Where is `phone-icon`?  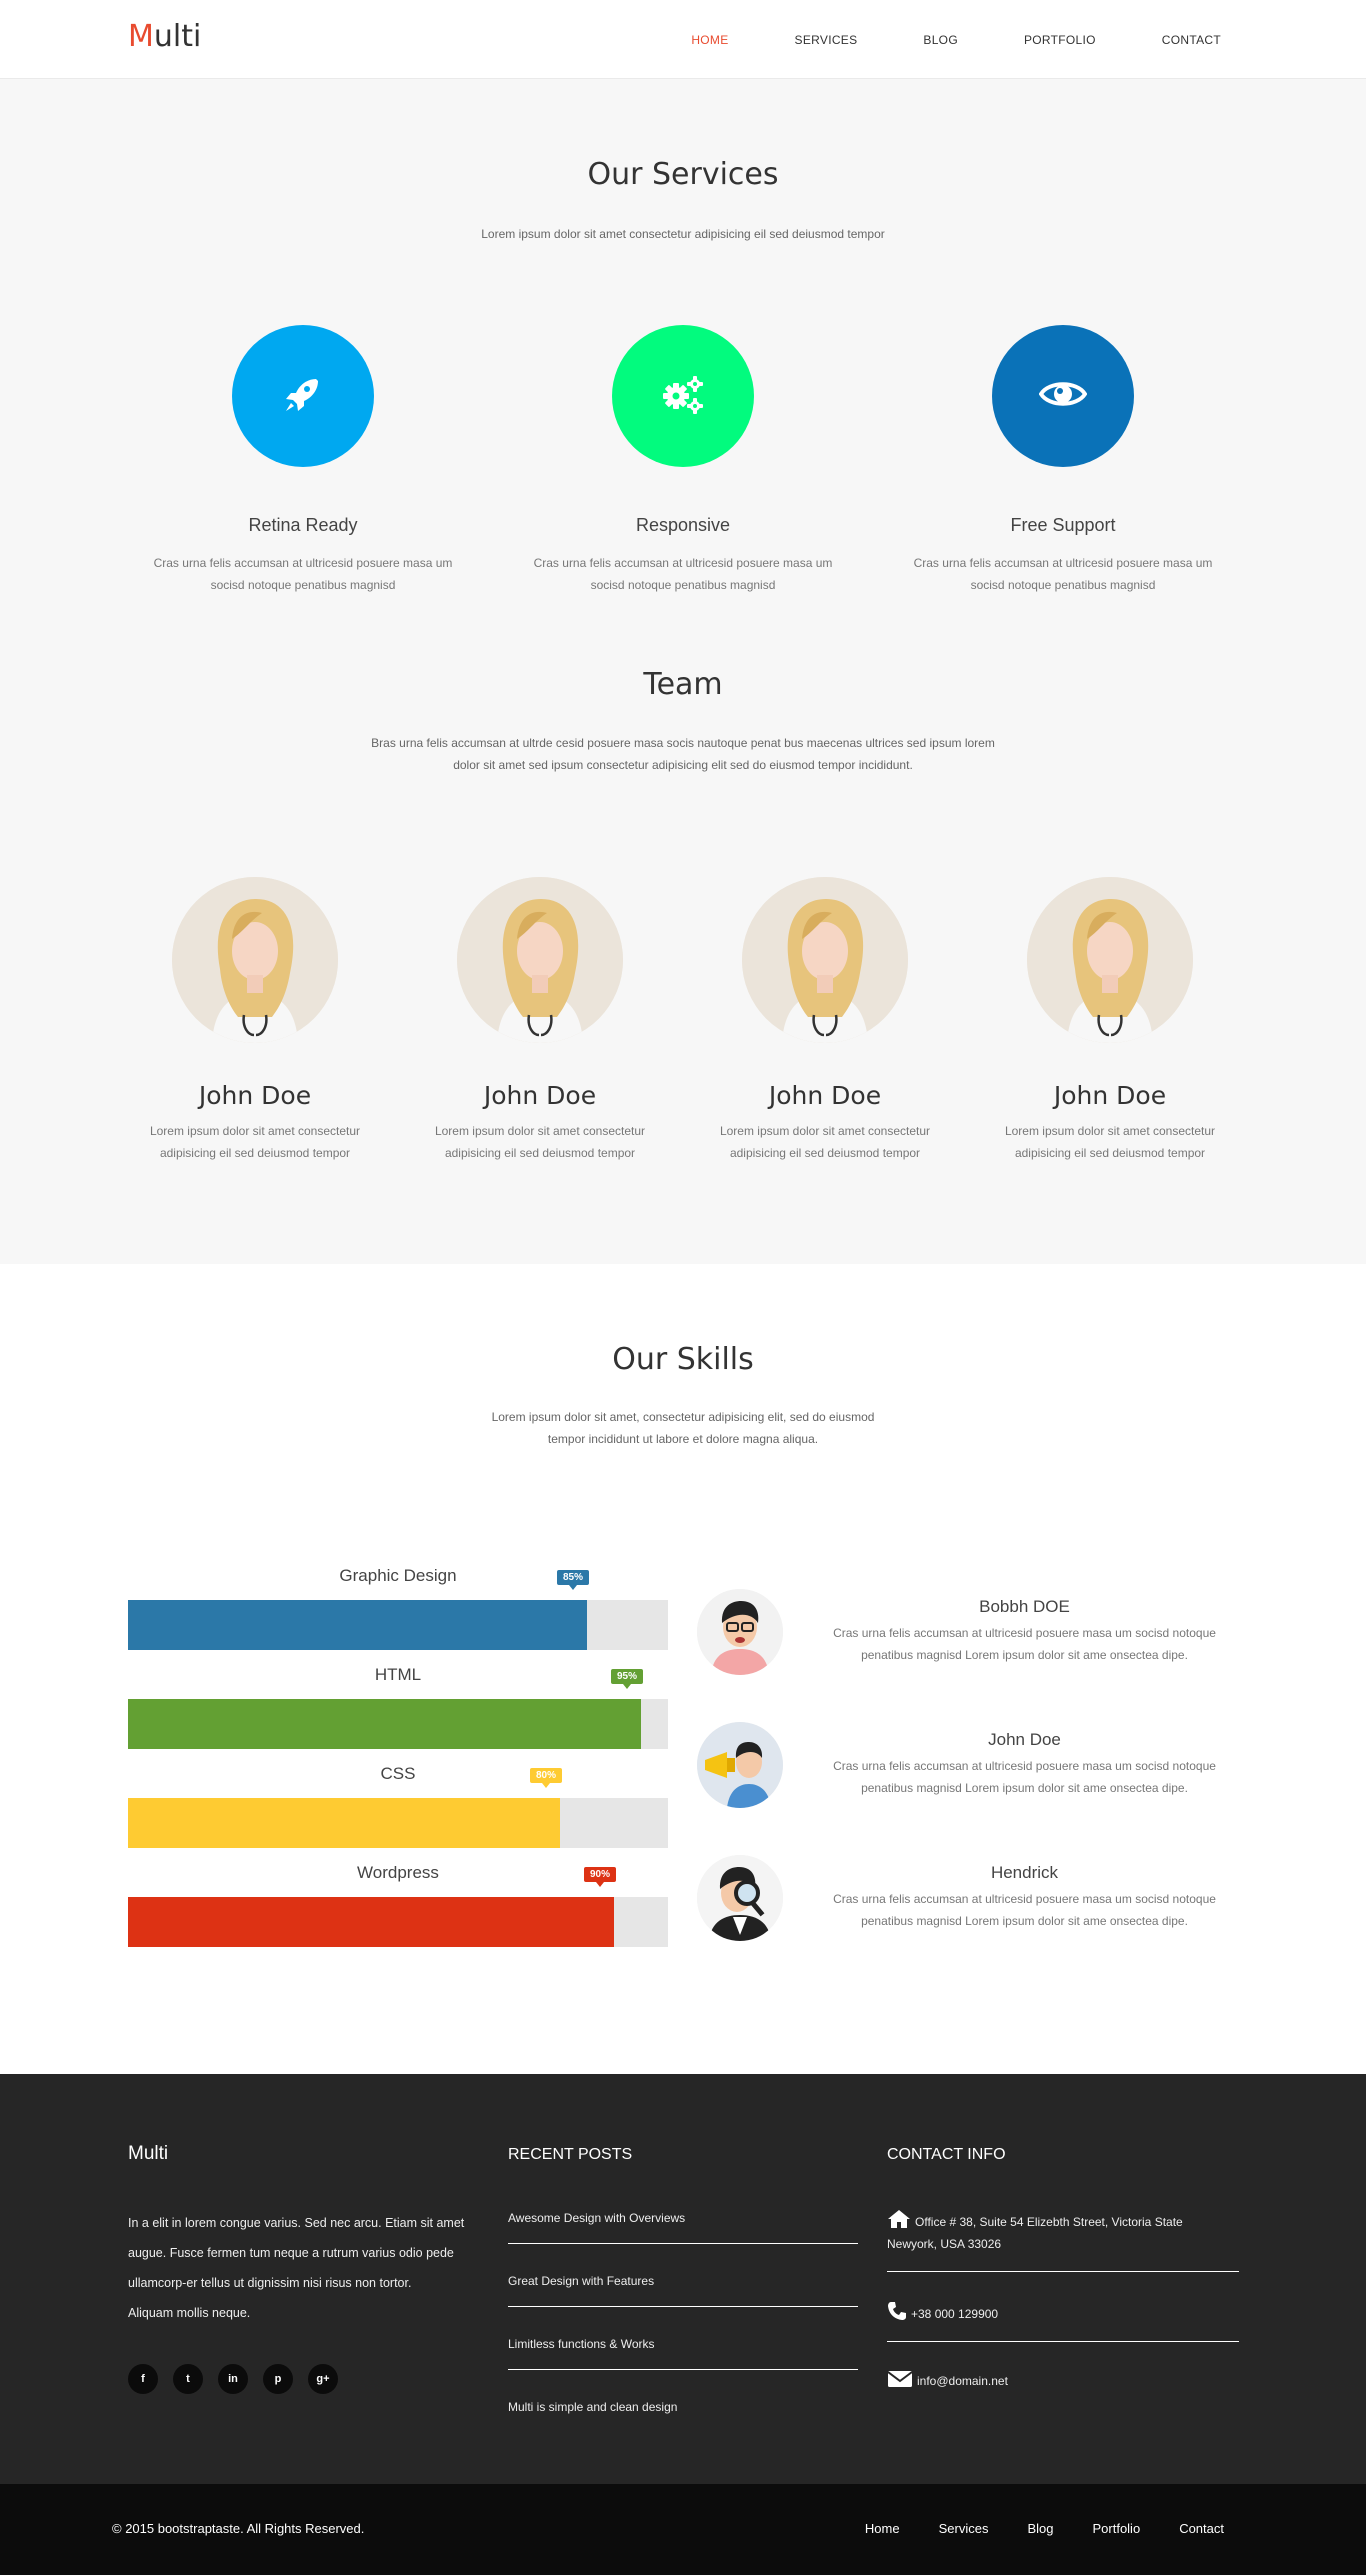
phone-icon is located at coordinates (899, 2311).